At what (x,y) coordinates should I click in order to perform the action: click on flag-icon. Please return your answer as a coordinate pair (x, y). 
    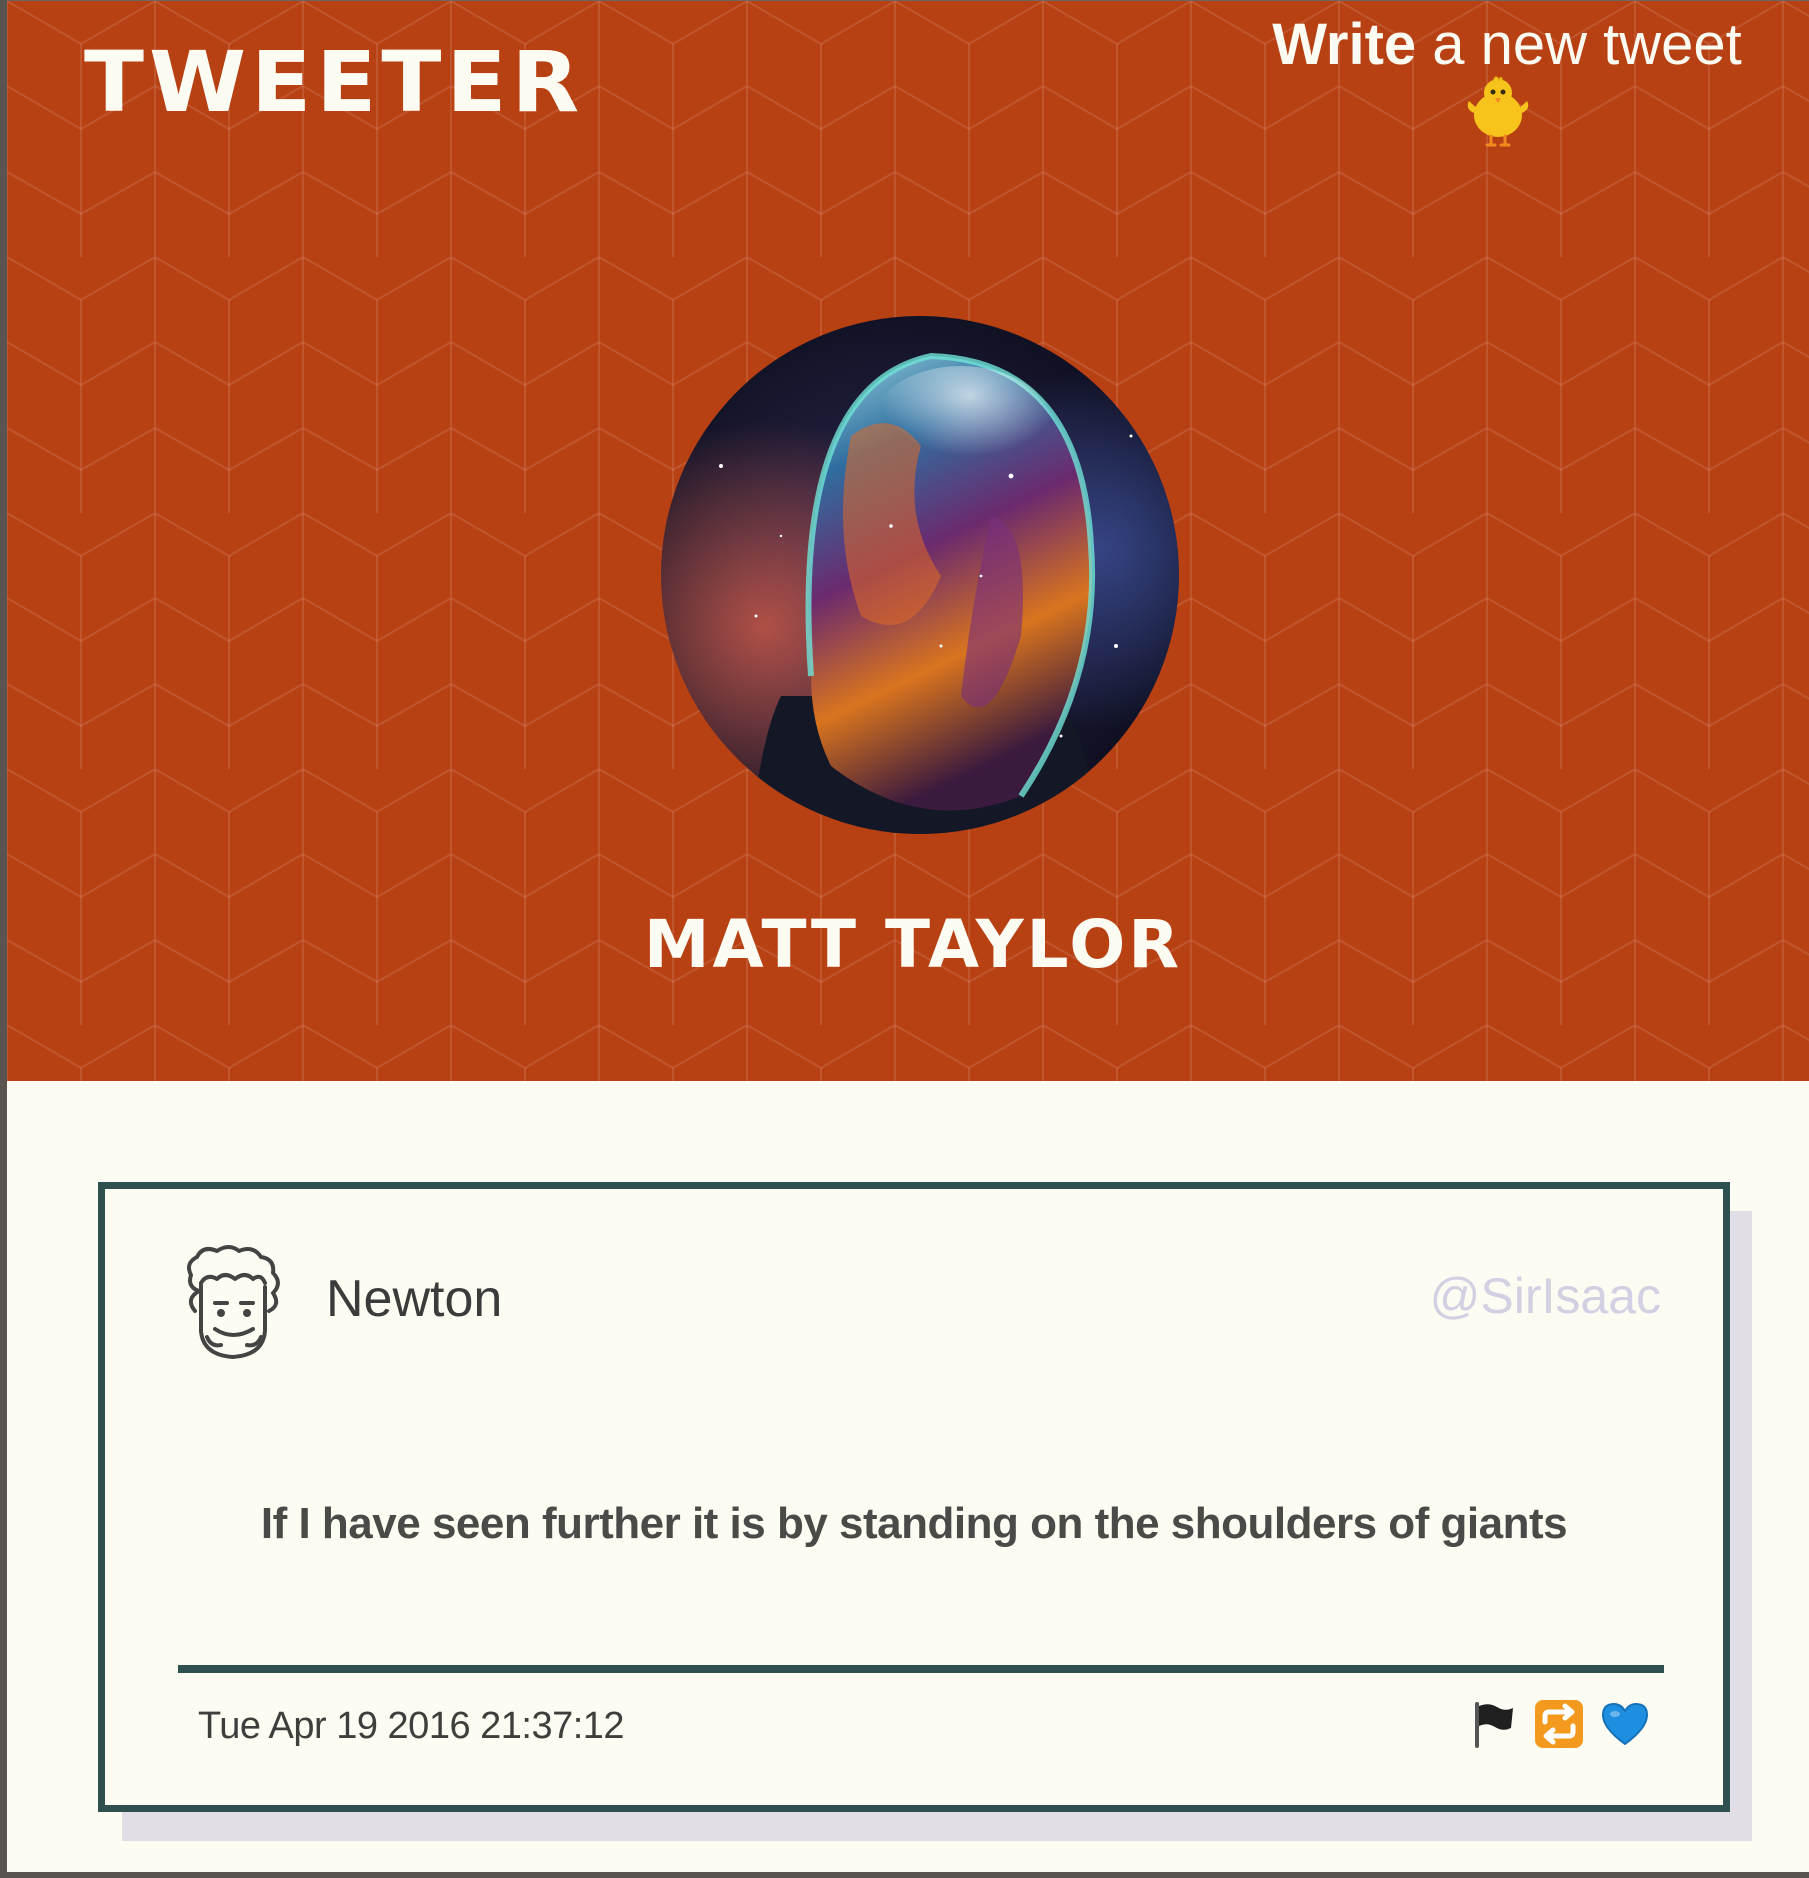
    Looking at the image, I should click on (1493, 1724).